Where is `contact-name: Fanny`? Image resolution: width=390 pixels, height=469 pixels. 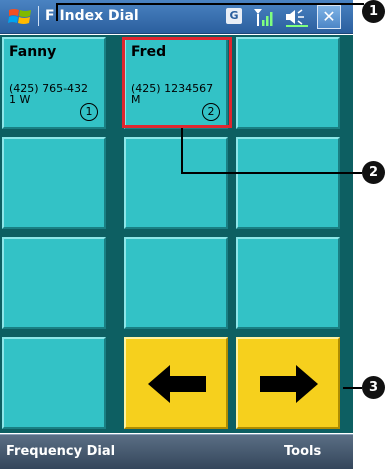 contact-name: Fanny is located at coordinates (33, 52).